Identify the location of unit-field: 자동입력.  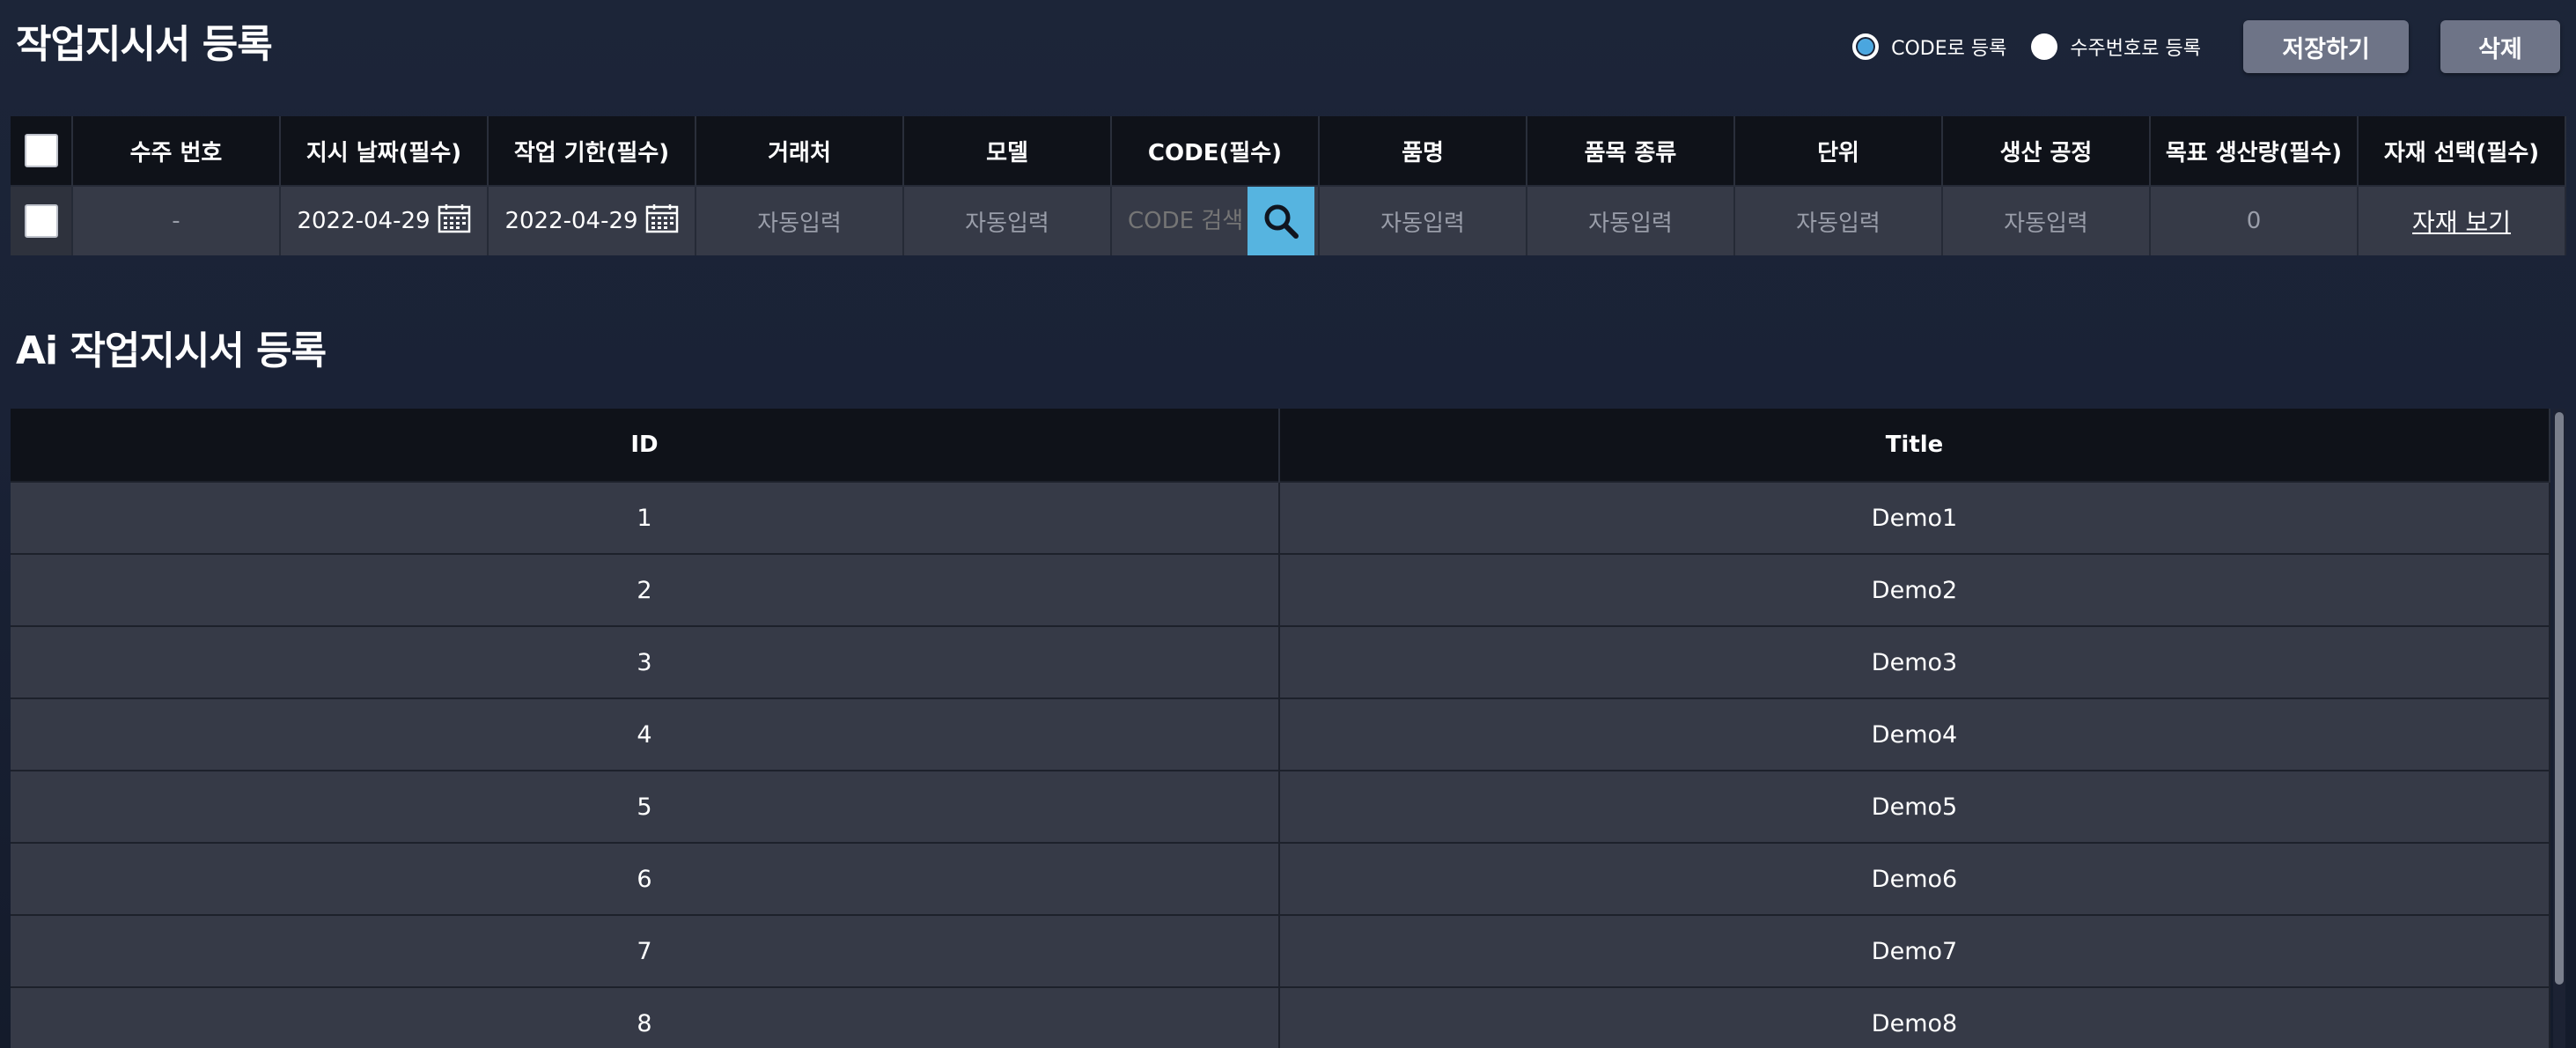
(1839, 220).